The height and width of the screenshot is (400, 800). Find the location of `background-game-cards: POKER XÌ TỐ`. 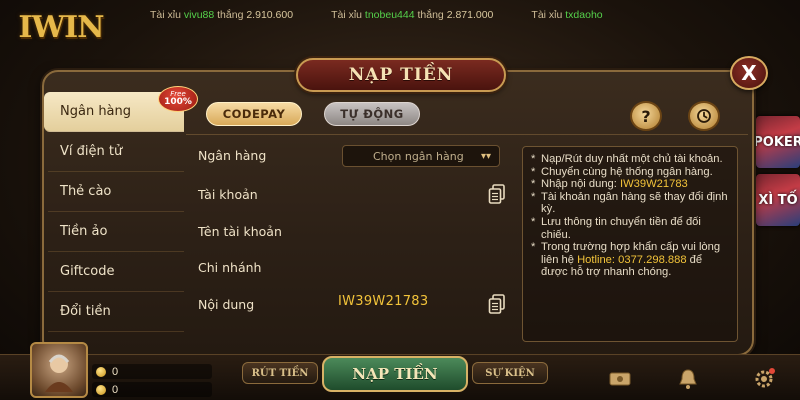

background-game-cards: POKER XÌ TỐ is located at coordinates (776, 206).